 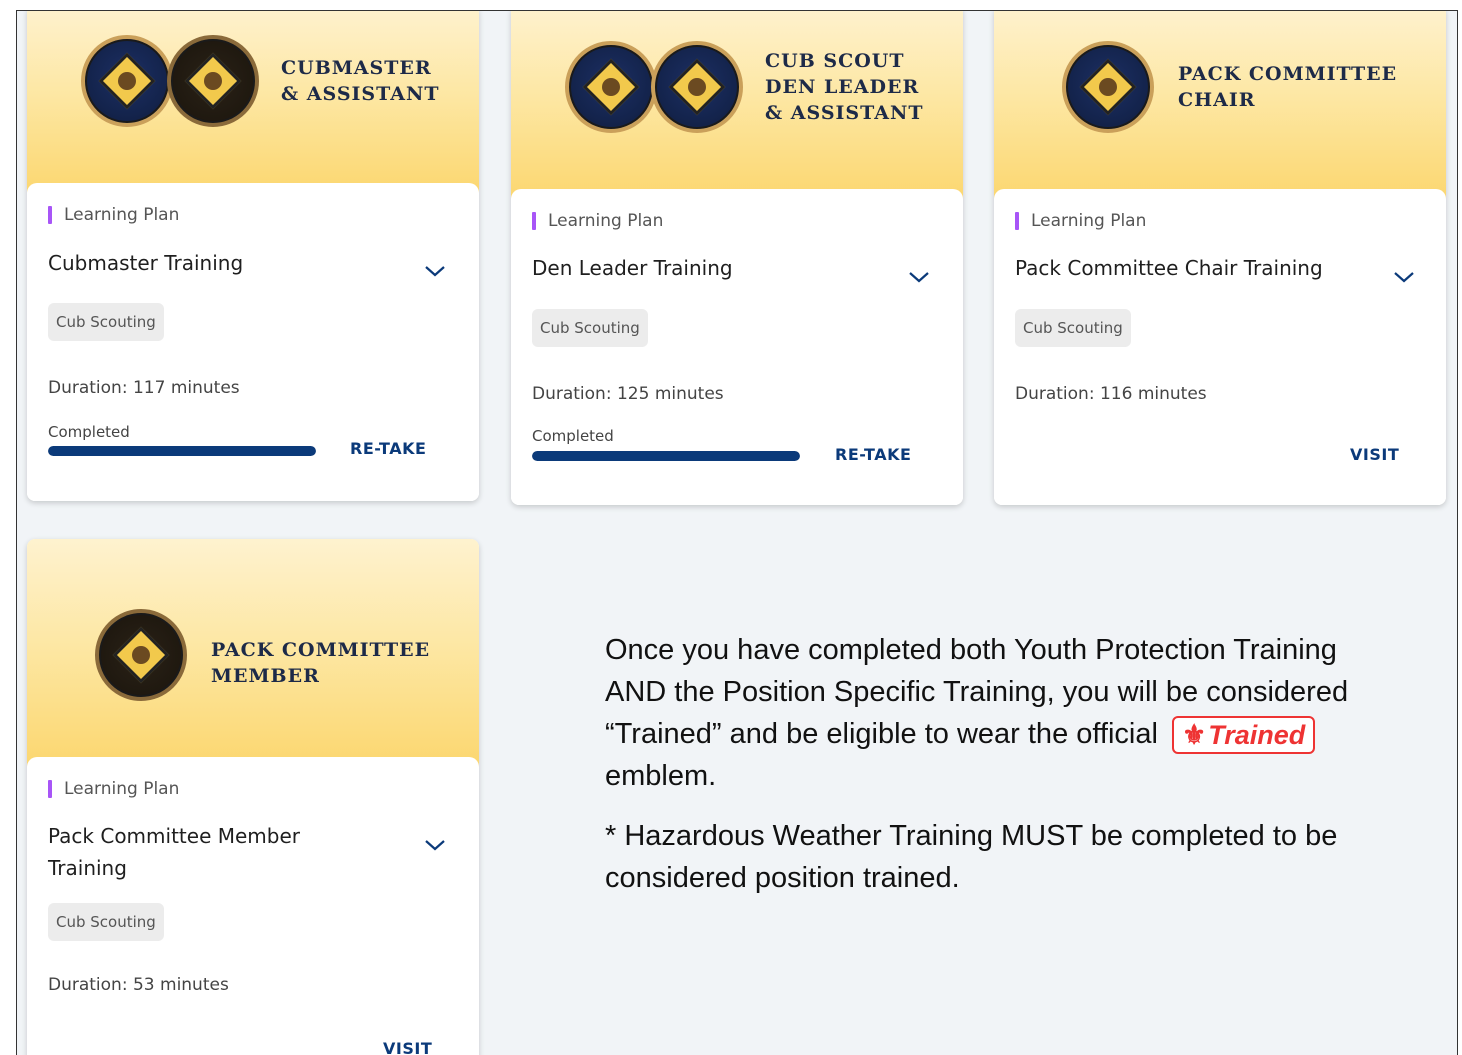 What do you see at coordinates (632, 268) in the screenshot?
I see `course-title: Den Leader Training` at bounding box center [632, 268].